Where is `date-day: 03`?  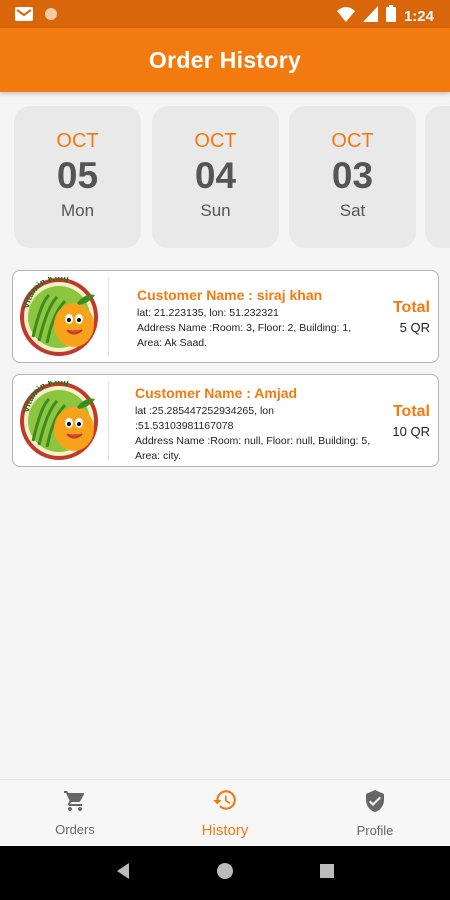
date-day: 03 is located at coordinates (352, 175).